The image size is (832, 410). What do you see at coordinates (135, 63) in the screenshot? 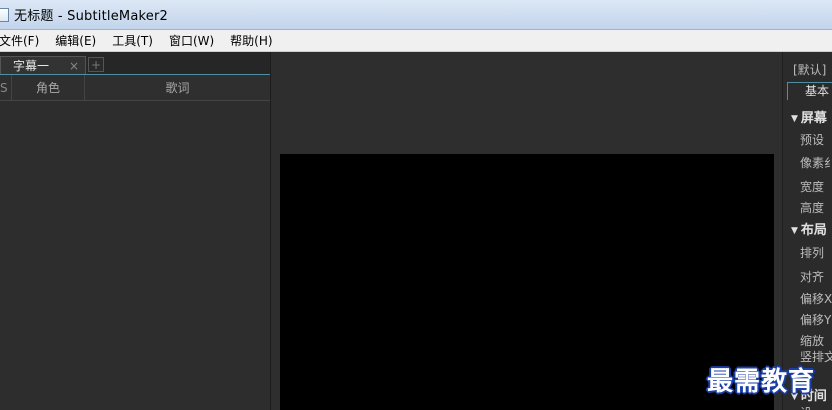
I see `subtitle-tab-bar: 字幕一 × +` at bounding box center [135, 63].